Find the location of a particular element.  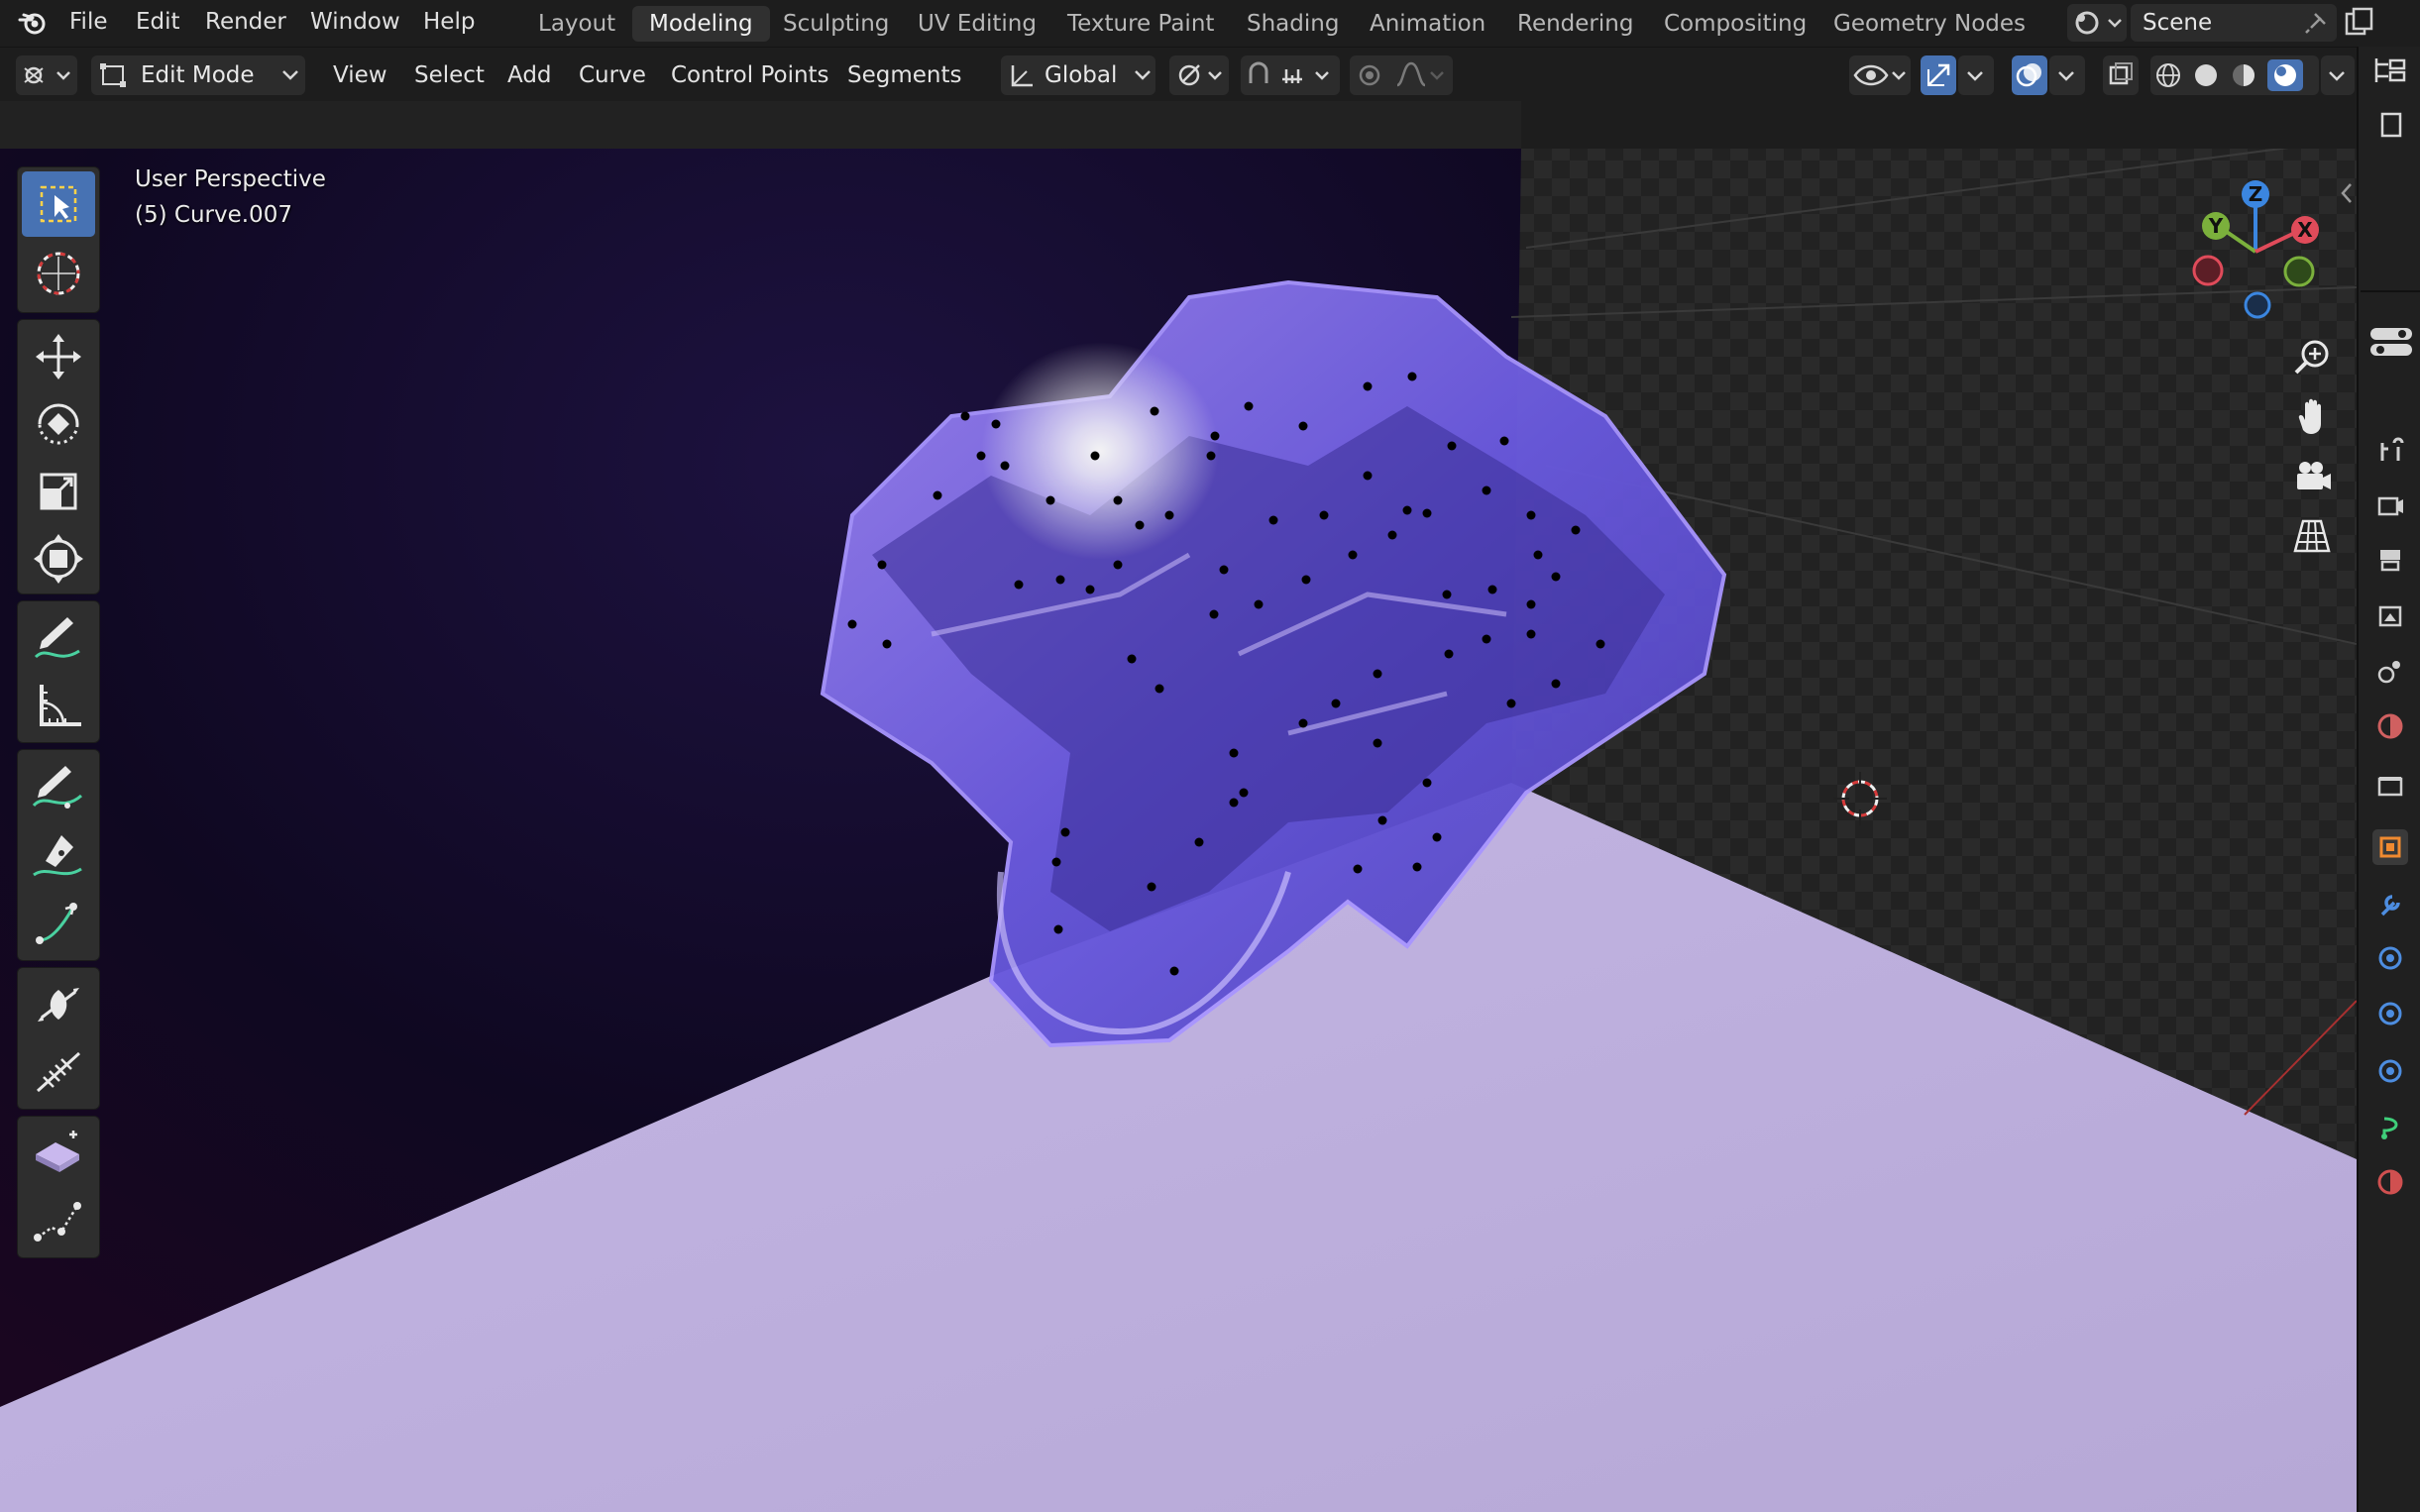

shading-mode-selector is located at coordinates (2234, 75).